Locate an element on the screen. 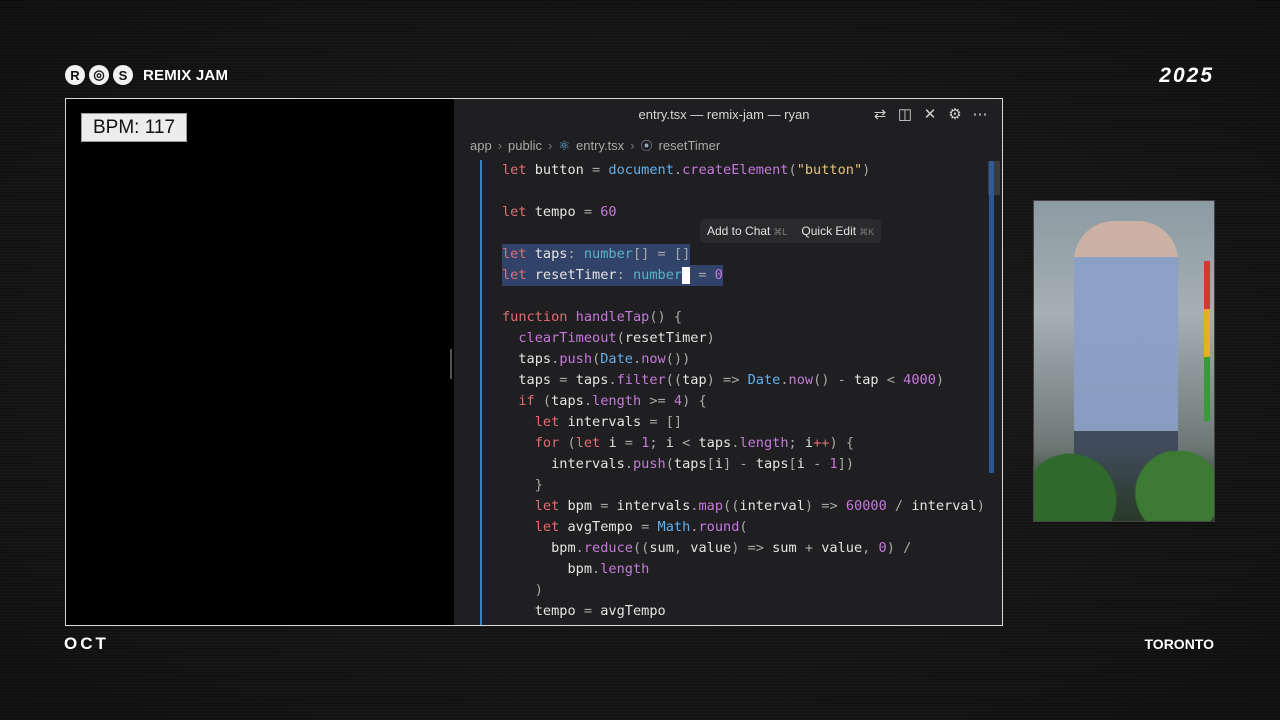  window-title: entry.tsx — remix-jam — ryan is located at coordinates (724, 114).